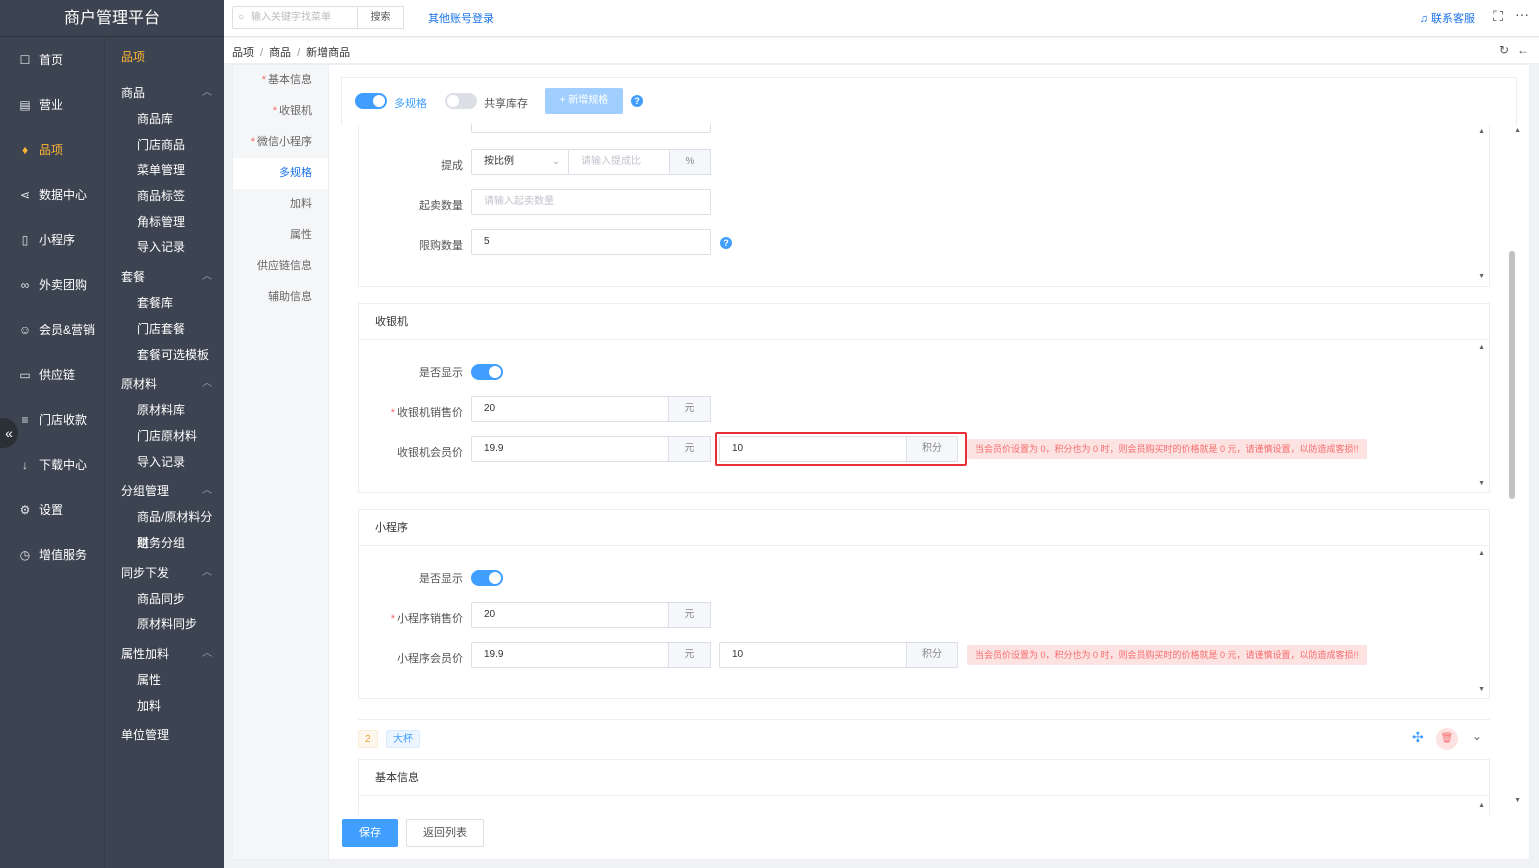 This screenshot has width=1539, height=868. I want to click on multi-spec-switch, so click(371, 101).